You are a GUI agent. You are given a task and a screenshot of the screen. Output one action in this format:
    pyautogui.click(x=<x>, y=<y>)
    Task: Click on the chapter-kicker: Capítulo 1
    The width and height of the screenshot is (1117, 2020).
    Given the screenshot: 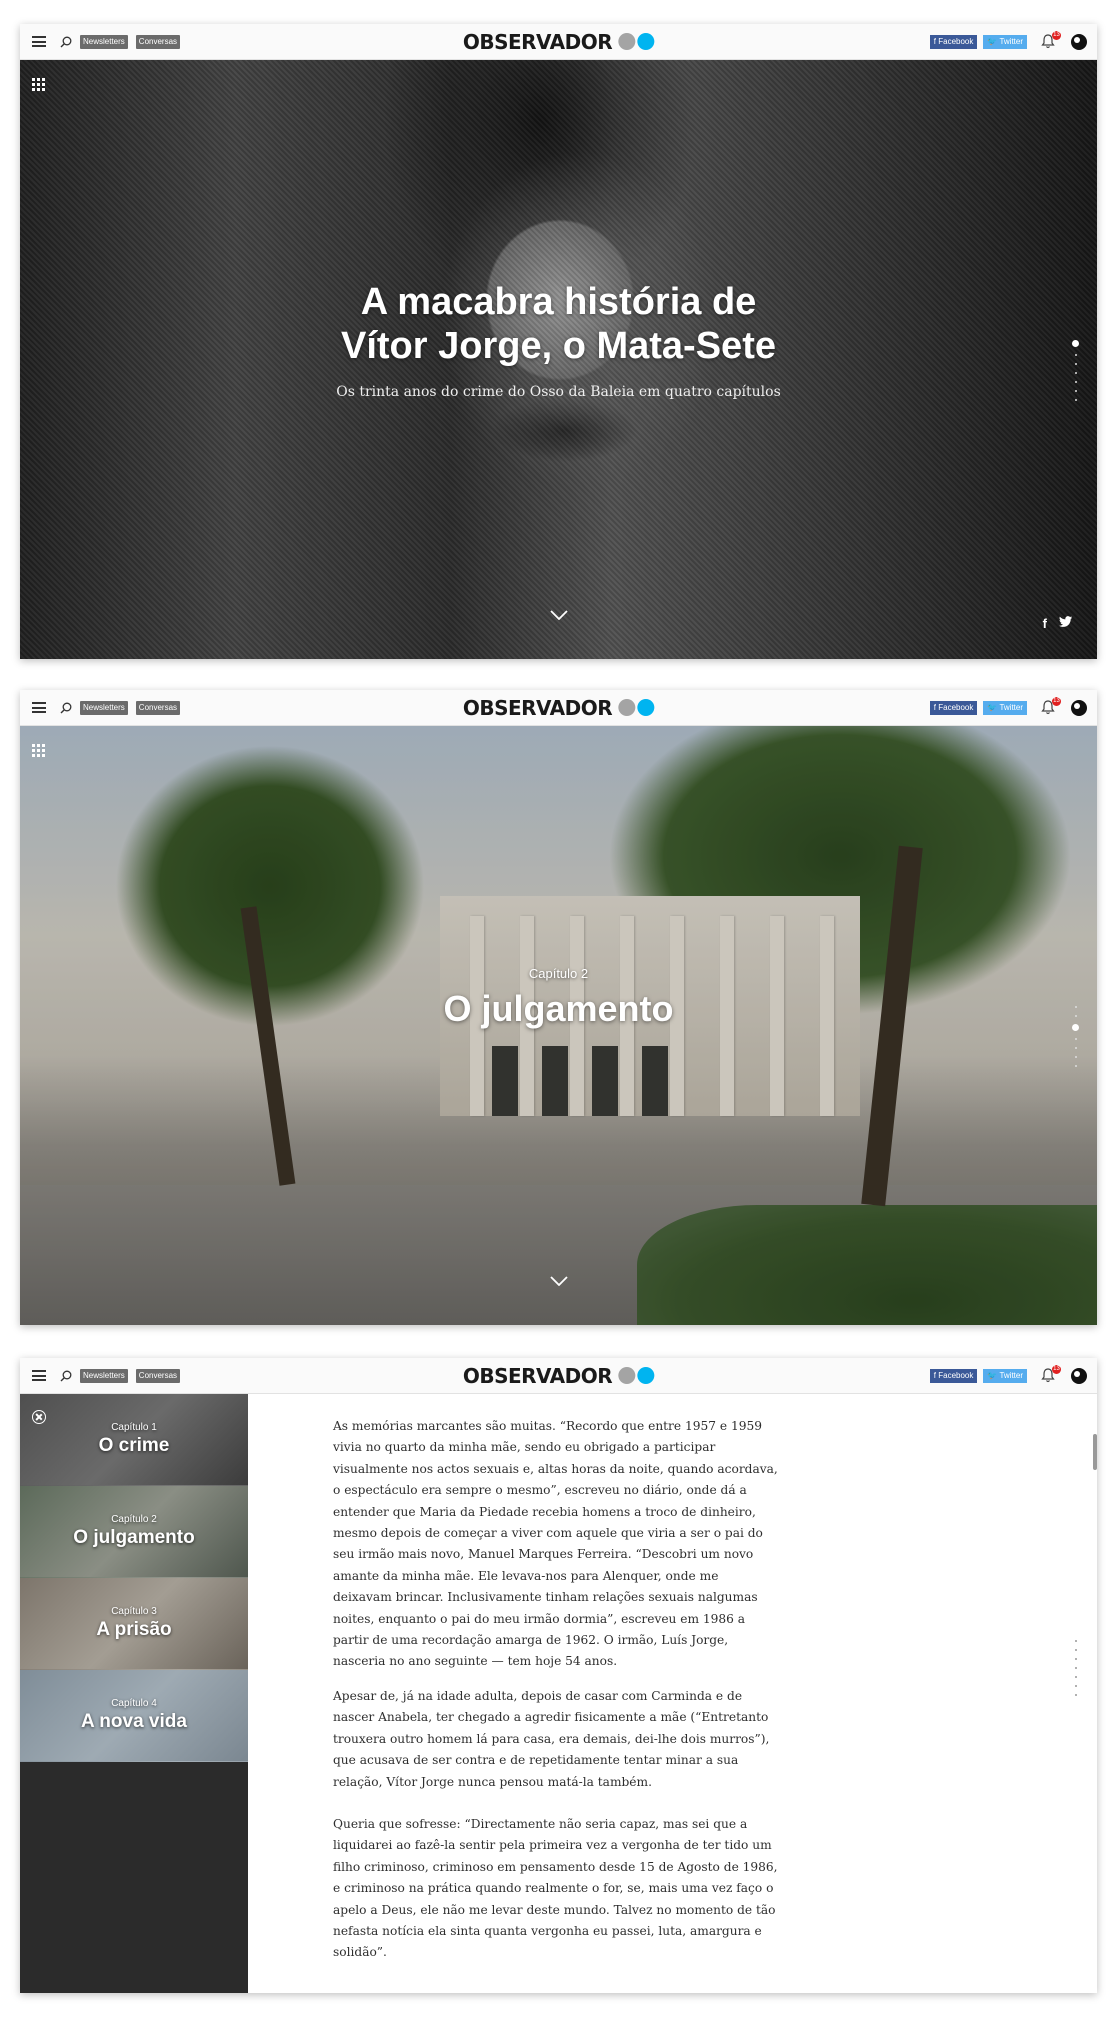 What is the action you would take?
    pyautogui.click(x=134, y=1427)
    